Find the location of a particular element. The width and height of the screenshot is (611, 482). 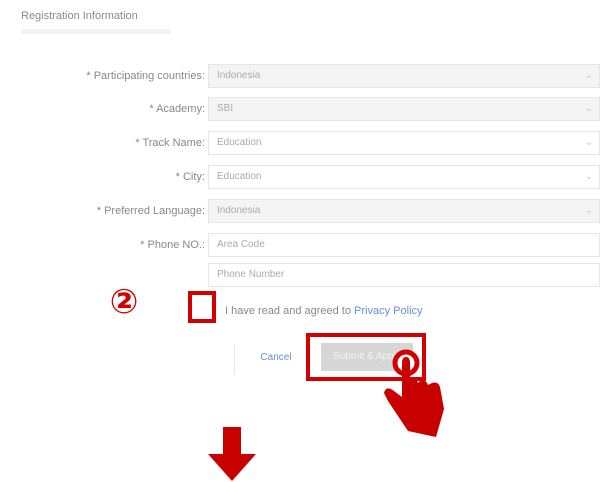

phone-area-row: * Phone NO.: Area Code is located at coordinates (305, 246).